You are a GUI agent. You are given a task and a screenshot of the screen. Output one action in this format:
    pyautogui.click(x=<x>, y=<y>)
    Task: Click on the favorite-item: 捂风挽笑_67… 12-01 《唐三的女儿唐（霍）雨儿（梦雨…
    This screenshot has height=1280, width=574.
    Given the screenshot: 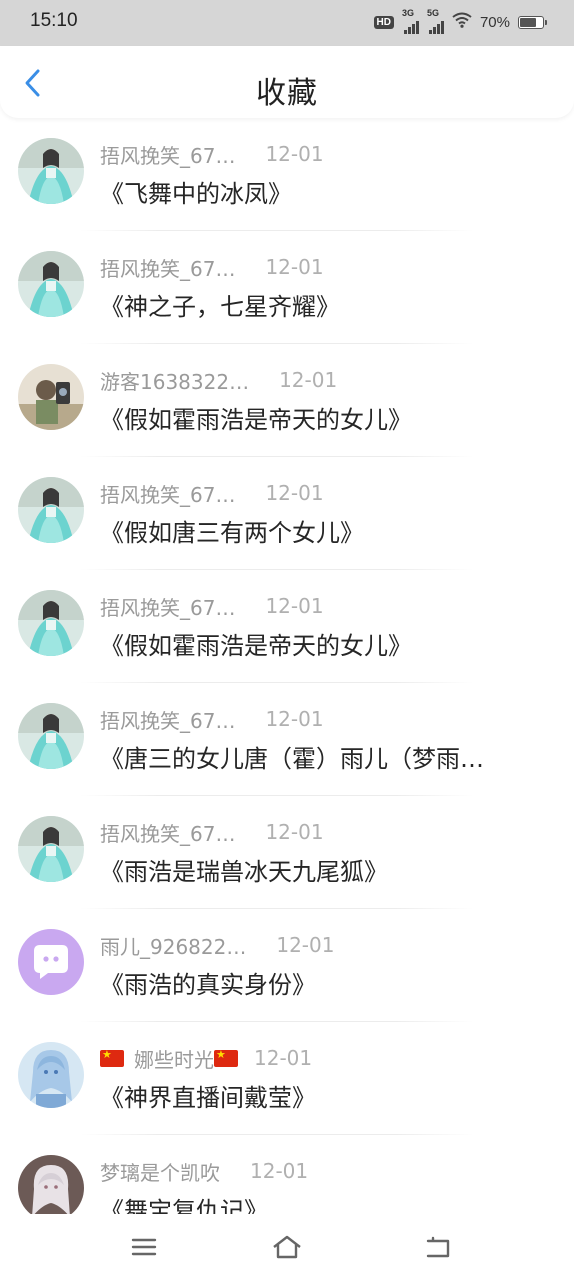 What is the action you would take?
    pyautogui.click(x=287, y=739)
    